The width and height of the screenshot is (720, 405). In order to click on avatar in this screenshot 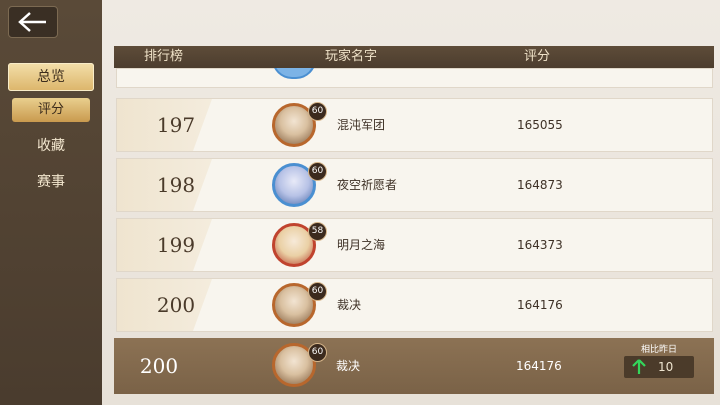, I will do `click(294, 73)`.